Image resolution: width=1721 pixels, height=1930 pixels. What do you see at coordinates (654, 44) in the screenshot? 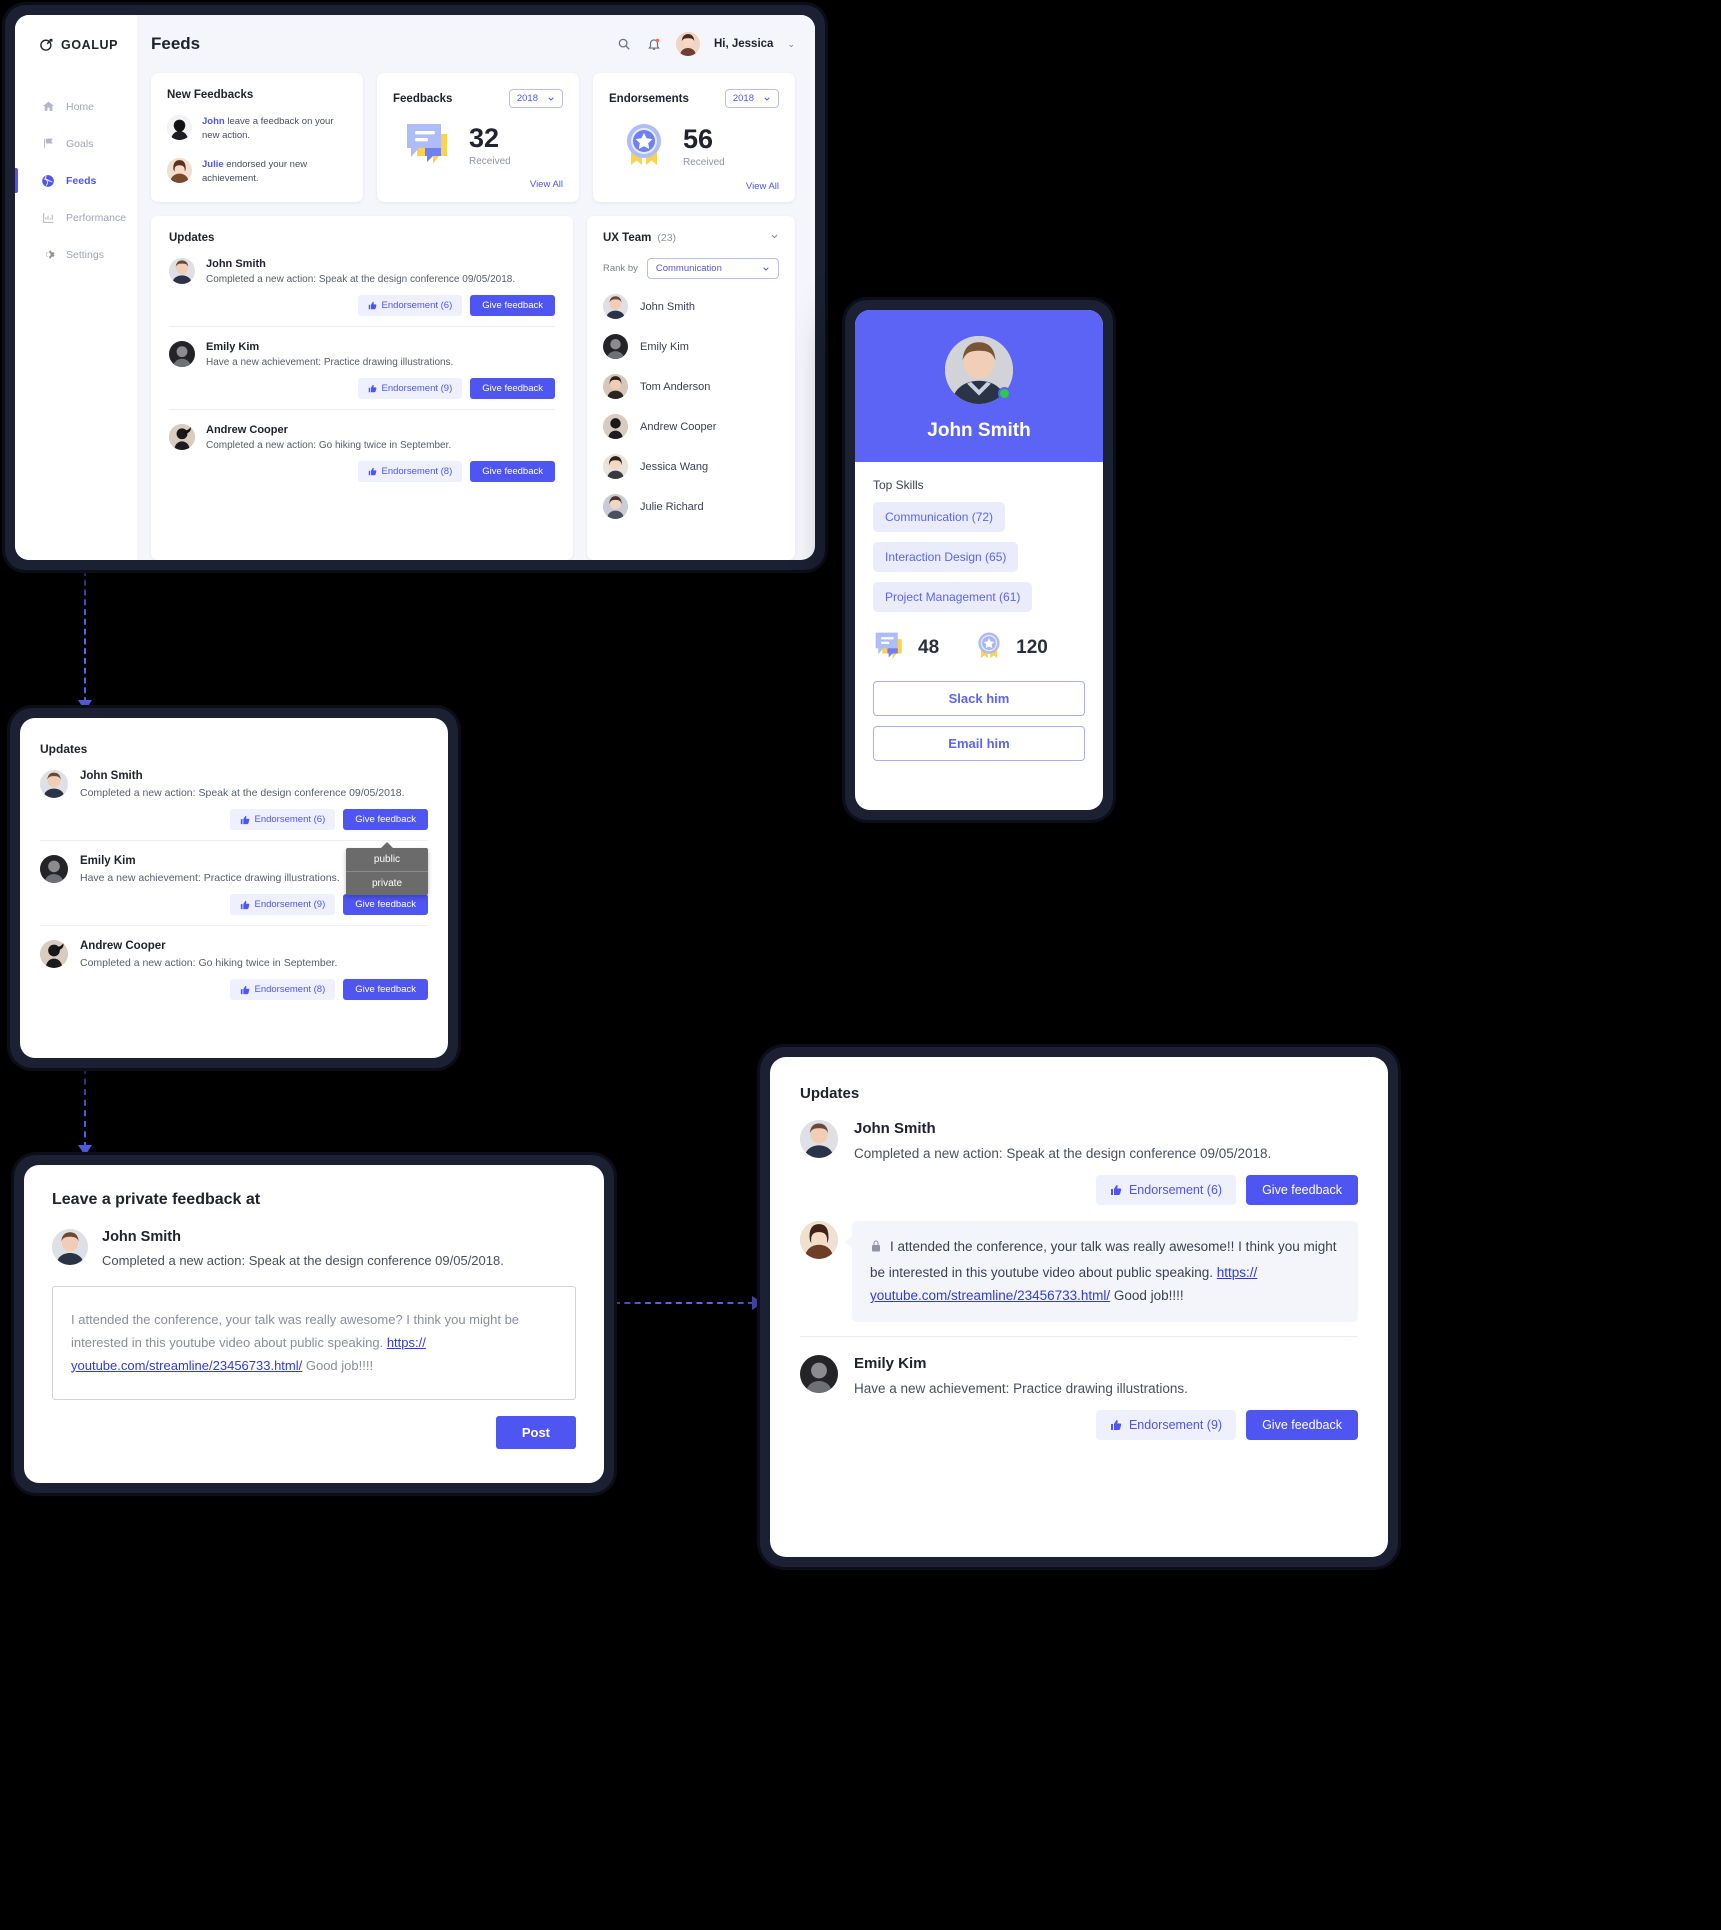
I see `bell-icon` at bounding box center [654, 44].